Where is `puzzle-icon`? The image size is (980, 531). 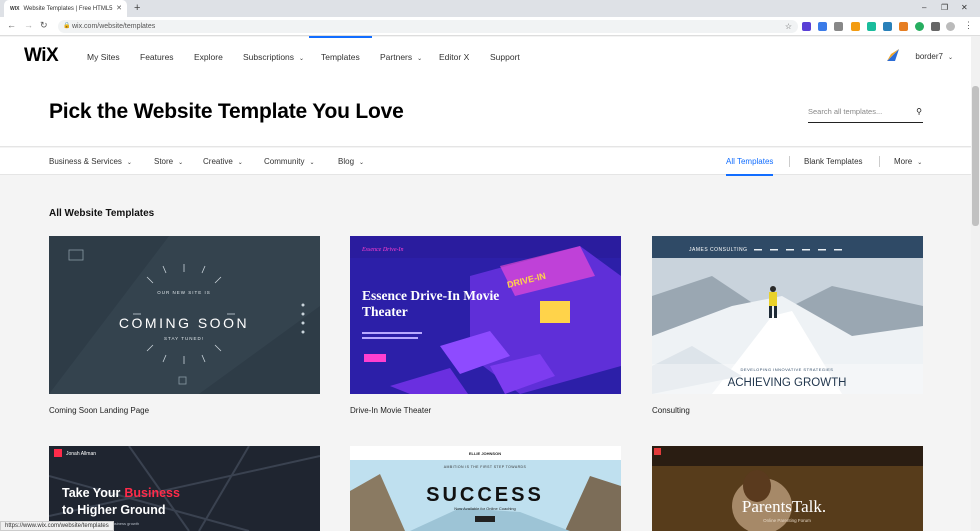 puzzle-icon is located at coordinates (935, 26).